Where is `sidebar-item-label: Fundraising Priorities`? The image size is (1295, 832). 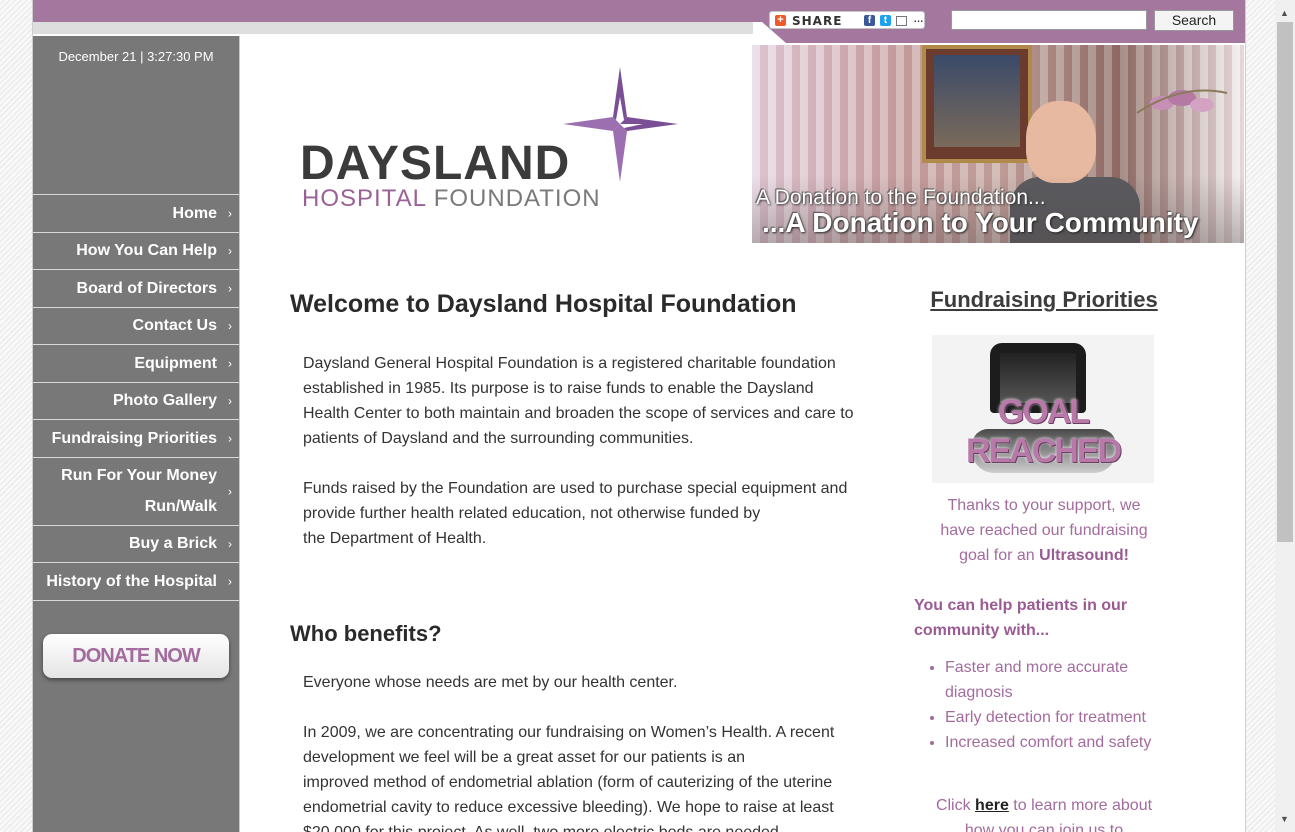 sidebar-item-label: Fundraising Priorities is located at coordinates (134, 438).